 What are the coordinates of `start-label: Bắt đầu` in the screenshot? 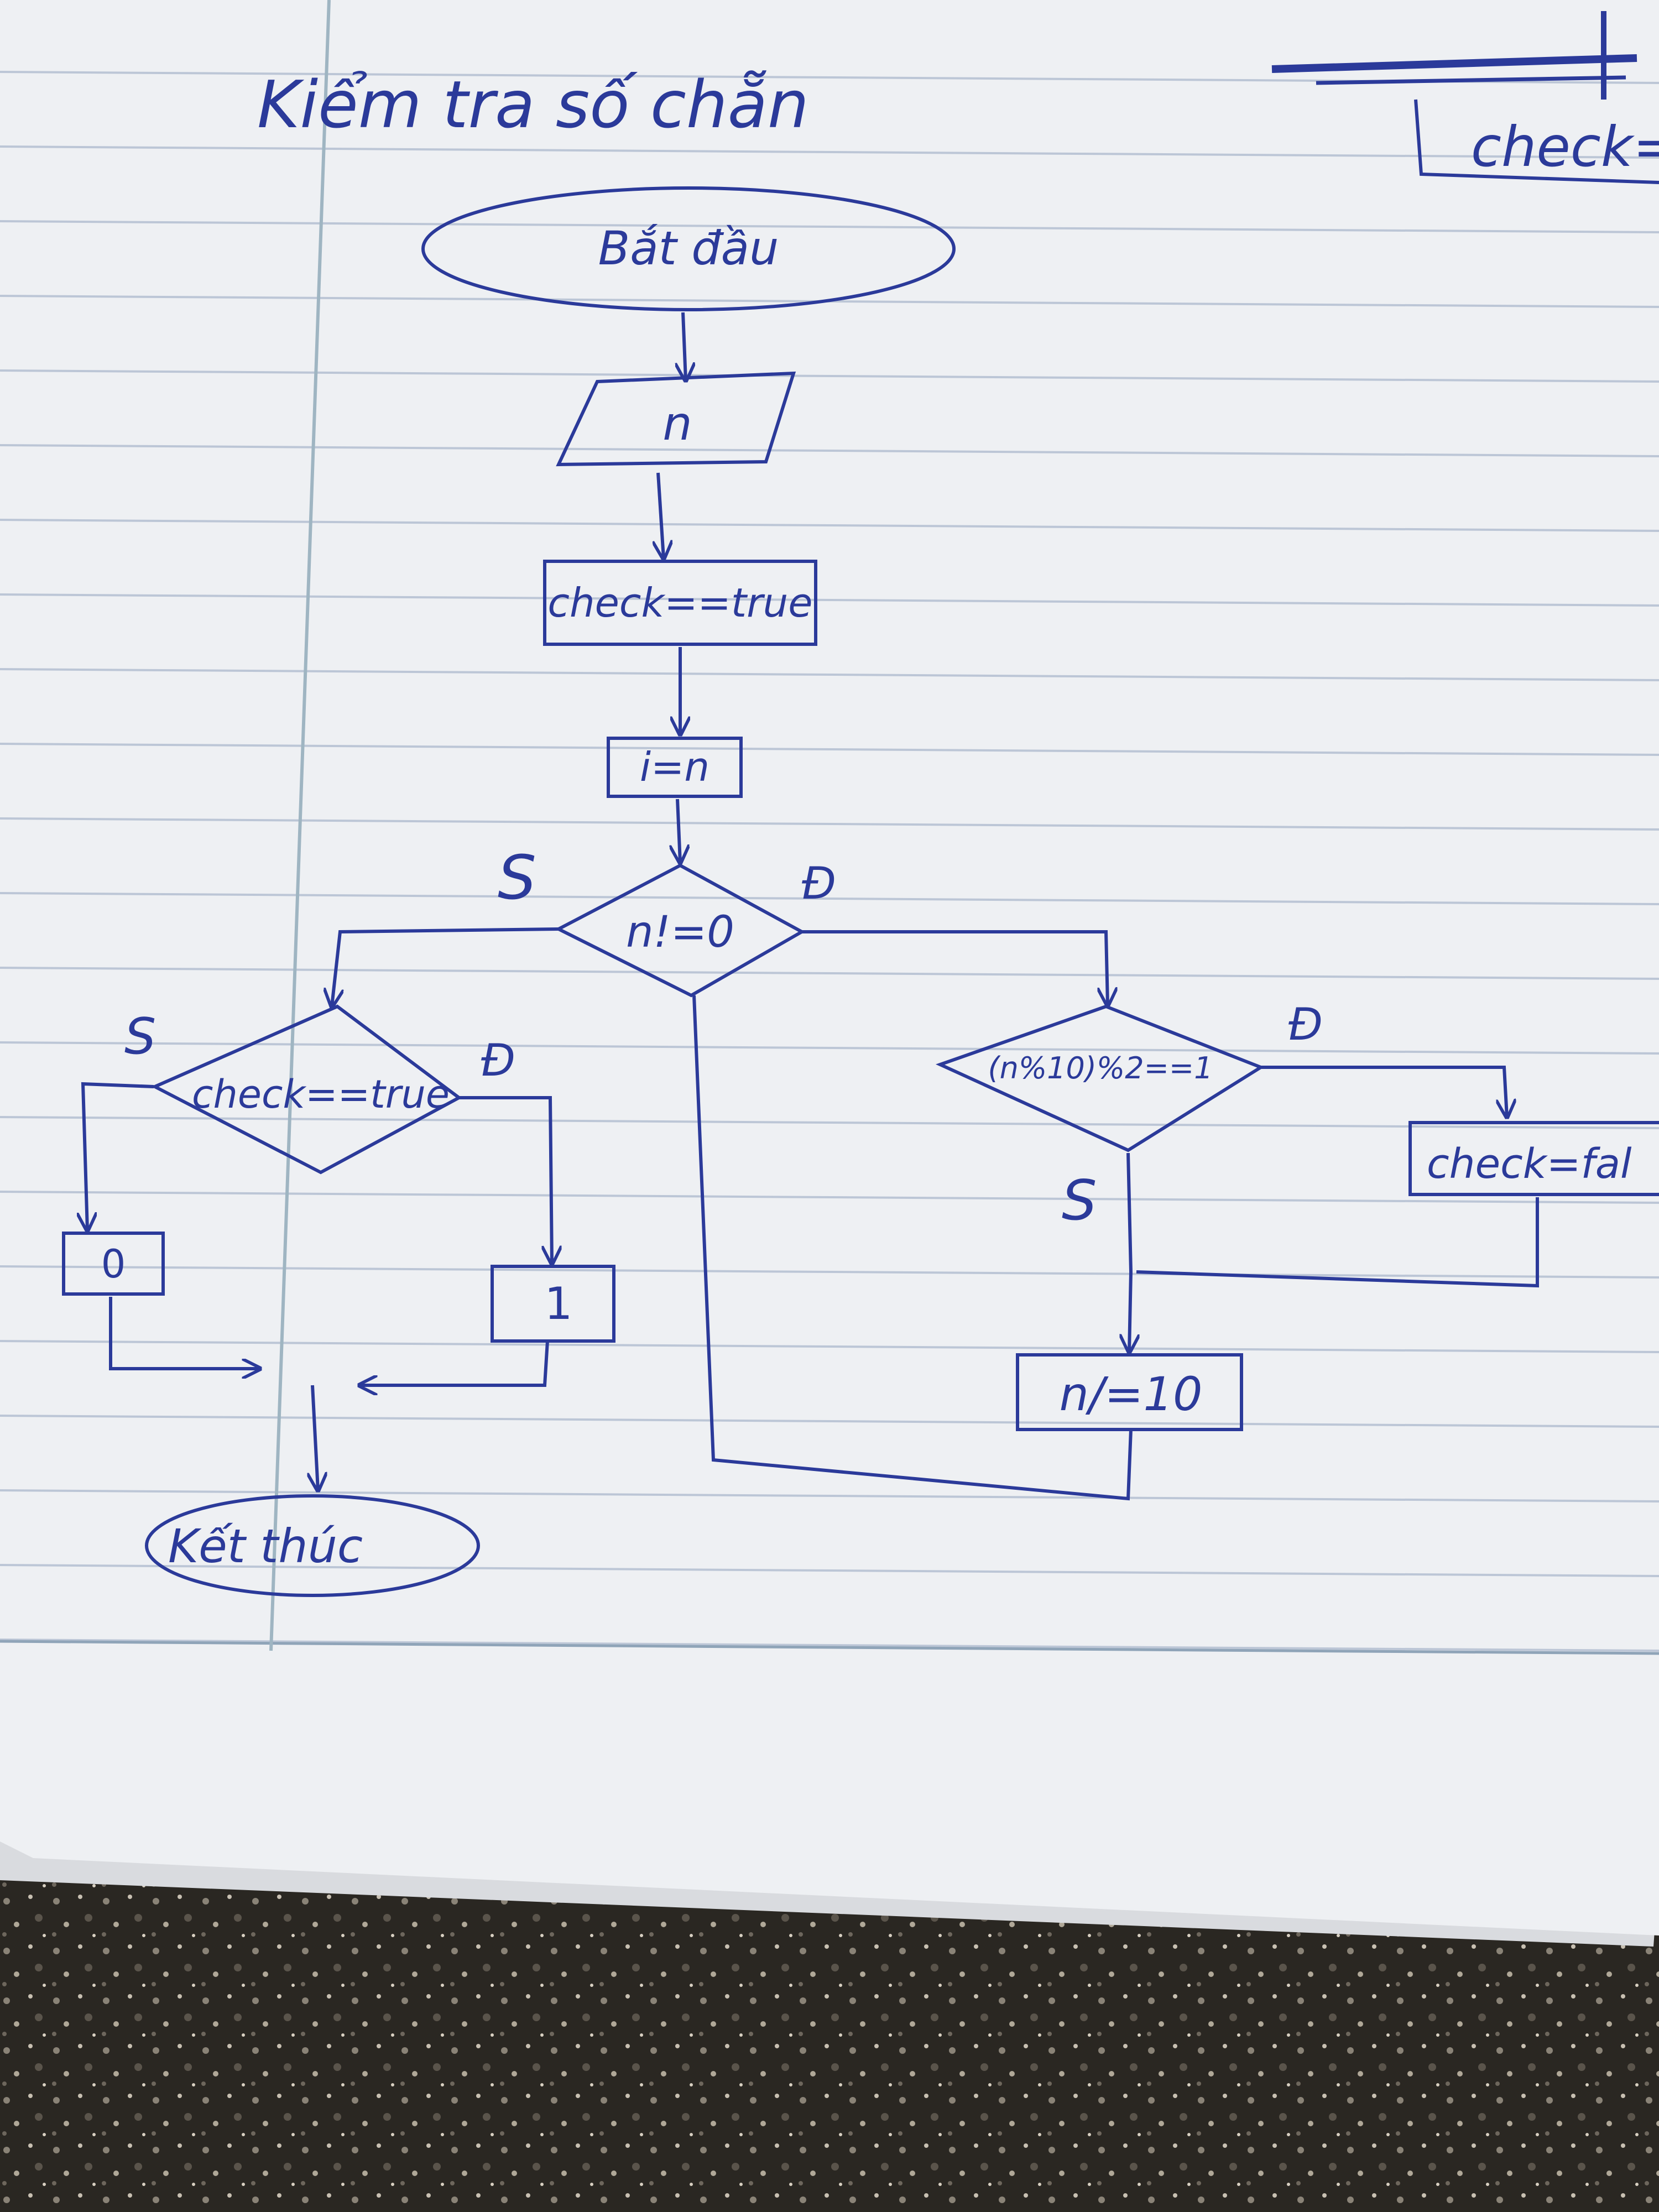 It's located at (688, 248).